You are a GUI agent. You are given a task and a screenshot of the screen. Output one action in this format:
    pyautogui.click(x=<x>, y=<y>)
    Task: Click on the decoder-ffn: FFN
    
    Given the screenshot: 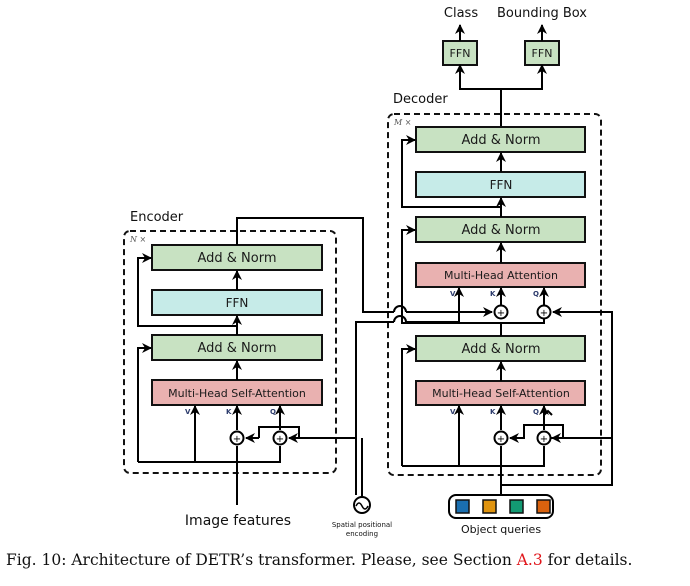 What is the action you would take?
    pyautogui.click(x=500, y=184)
    